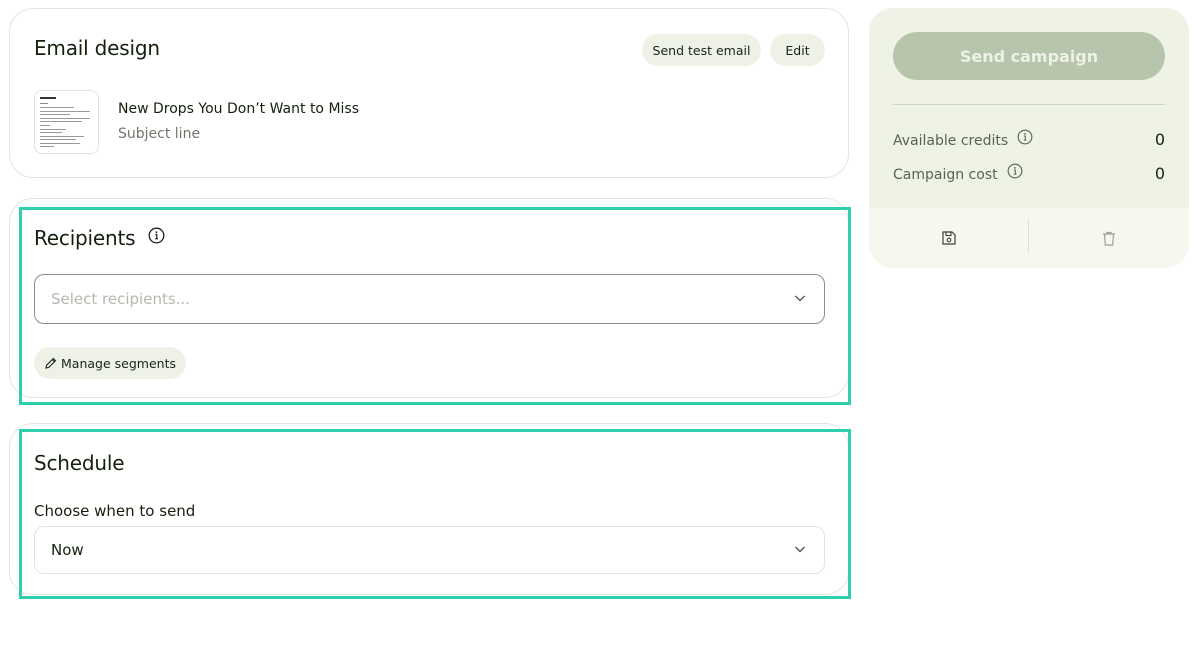 This screenshot has width=1200, height=667. I want to click on campaign-cost-label: Campaign cost, so click(945, 175).